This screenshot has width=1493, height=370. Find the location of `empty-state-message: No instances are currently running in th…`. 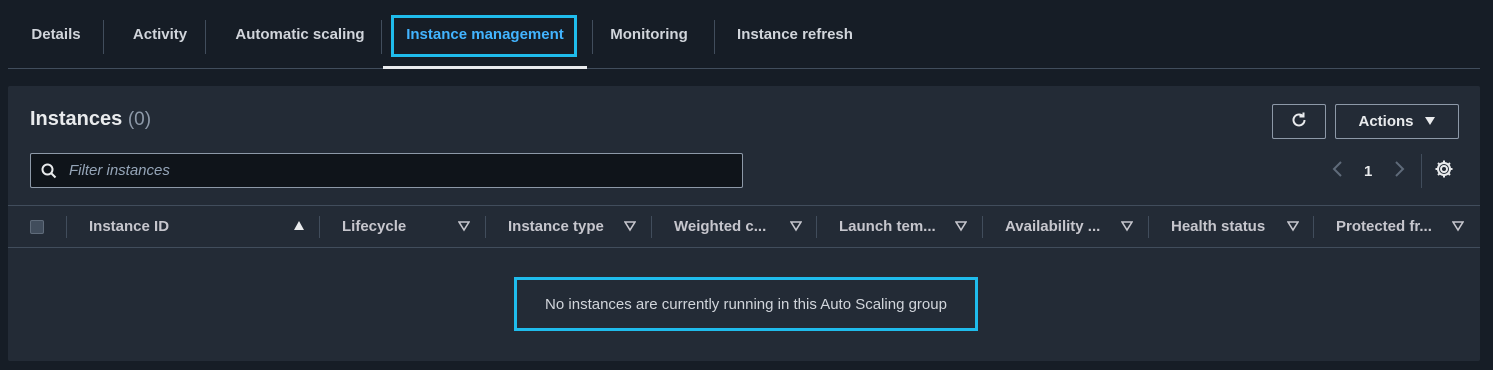

empty-state-message: No instances are currently running in th… is located at coordinates (746, 304).